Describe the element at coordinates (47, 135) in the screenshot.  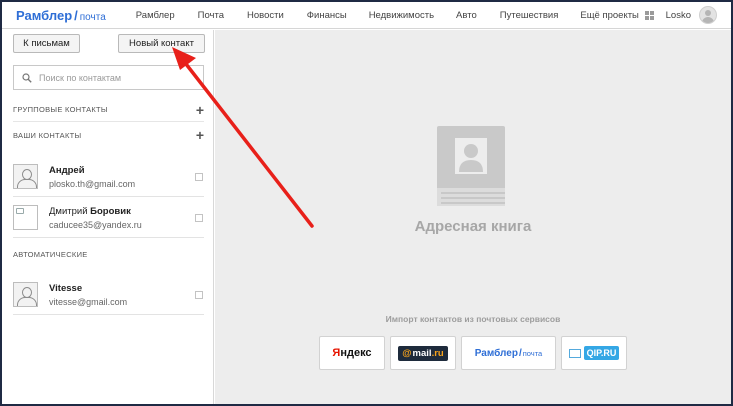
I see `your-contacts-title: ВАШИ КОНТАКТЫ` at that location.